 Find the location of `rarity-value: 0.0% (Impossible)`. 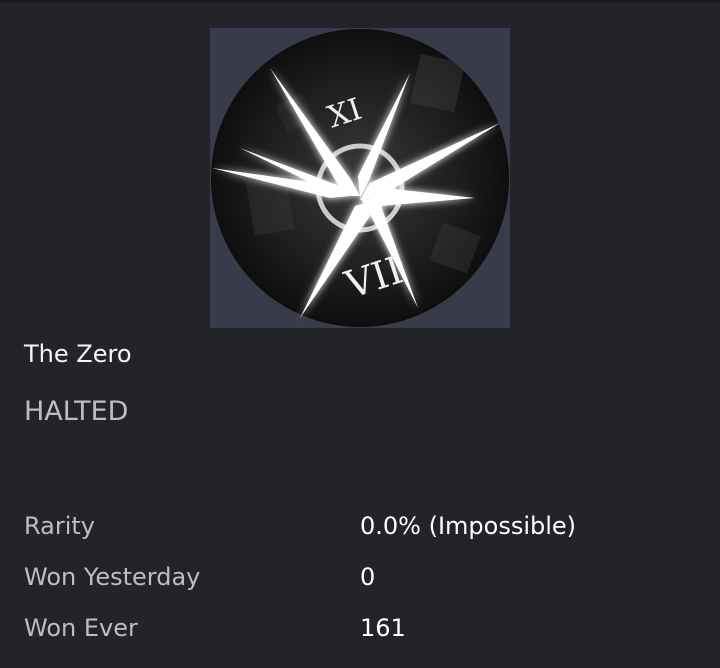

rarity-value: 0.0% (Impossible) is located at coordinates (468, 526).